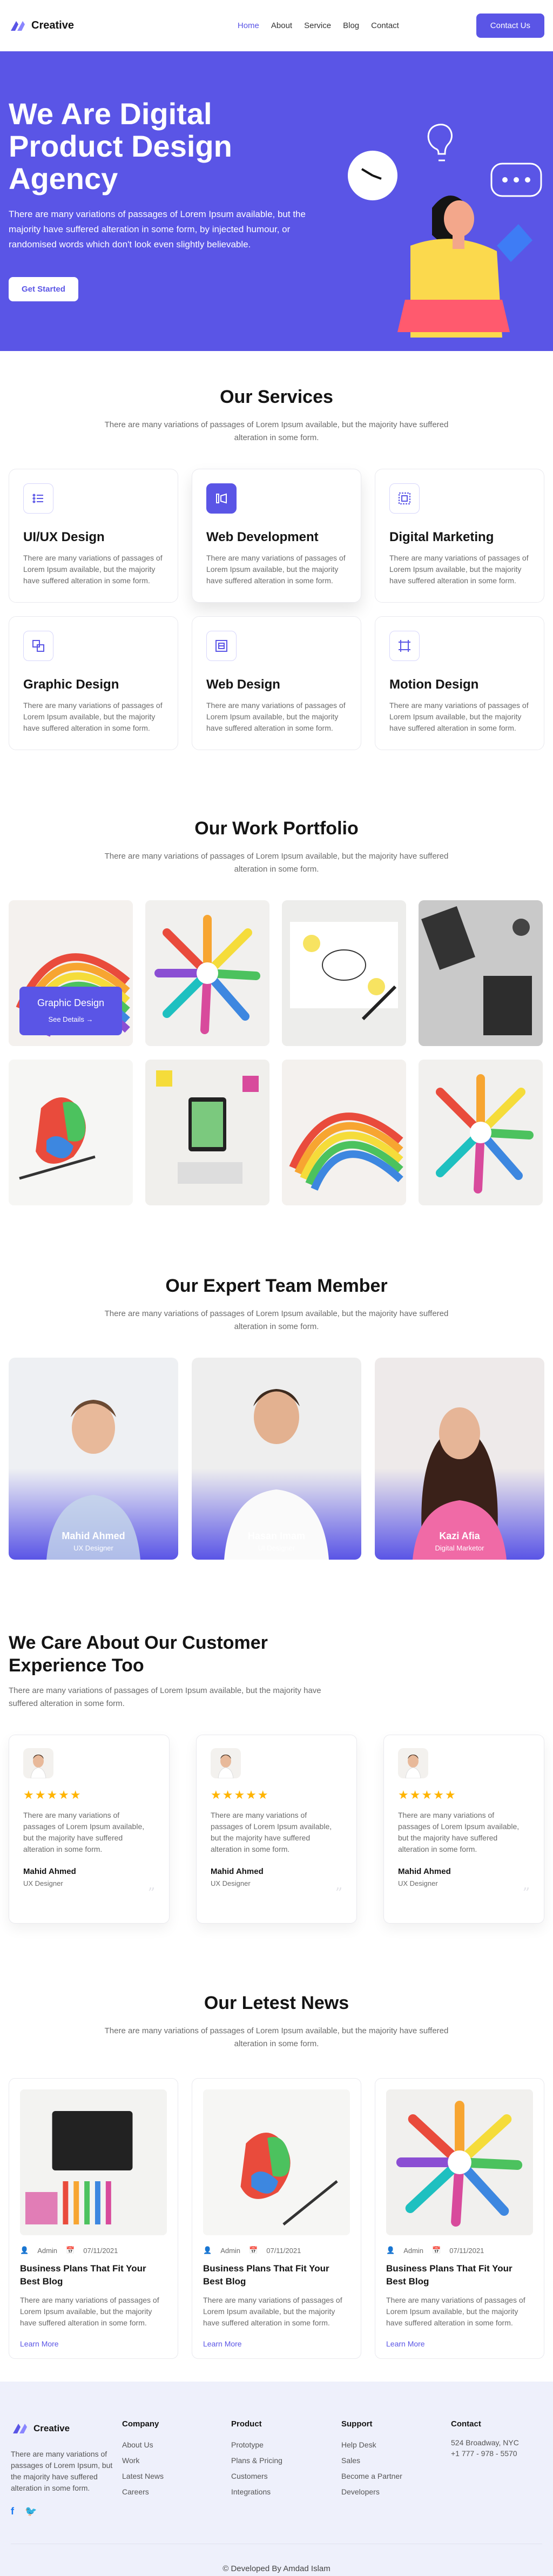 Image resolution: width=553 pixels, height=2576 pixels. I want to click on twitter-icon: 🐦, so click(31, 2511).